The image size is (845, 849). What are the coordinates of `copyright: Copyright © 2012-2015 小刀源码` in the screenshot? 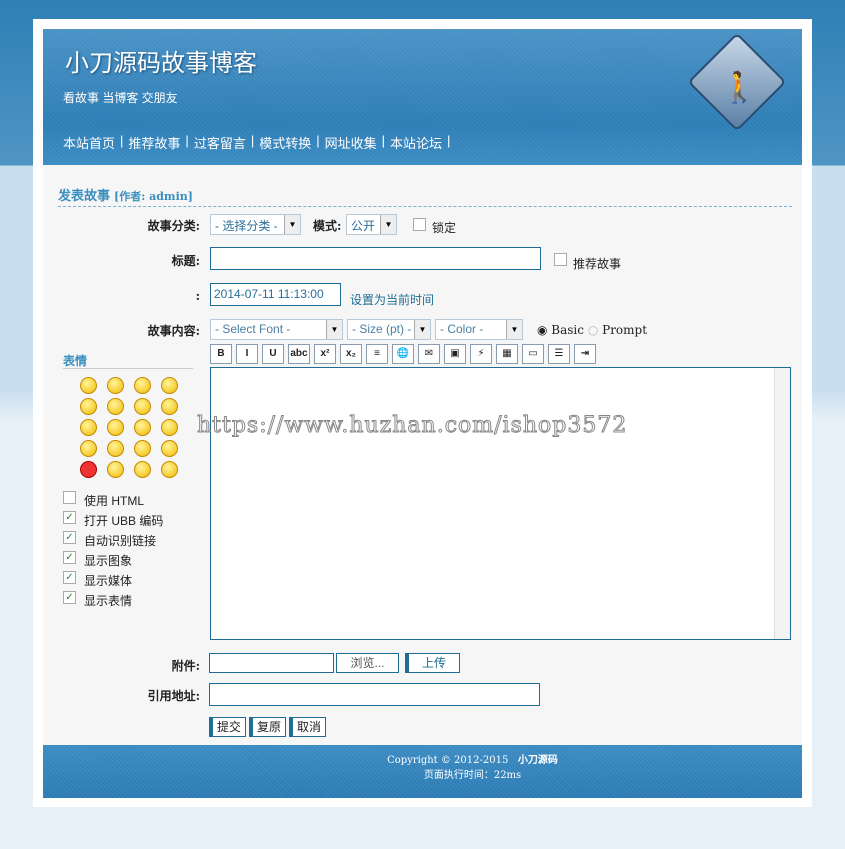 It's located at (472, 760).